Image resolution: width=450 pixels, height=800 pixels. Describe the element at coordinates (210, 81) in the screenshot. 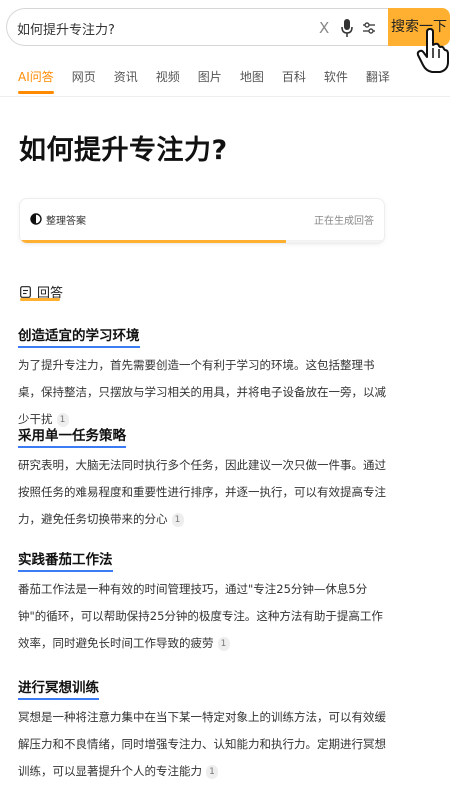

I see `tab-images: 图片` at that location.